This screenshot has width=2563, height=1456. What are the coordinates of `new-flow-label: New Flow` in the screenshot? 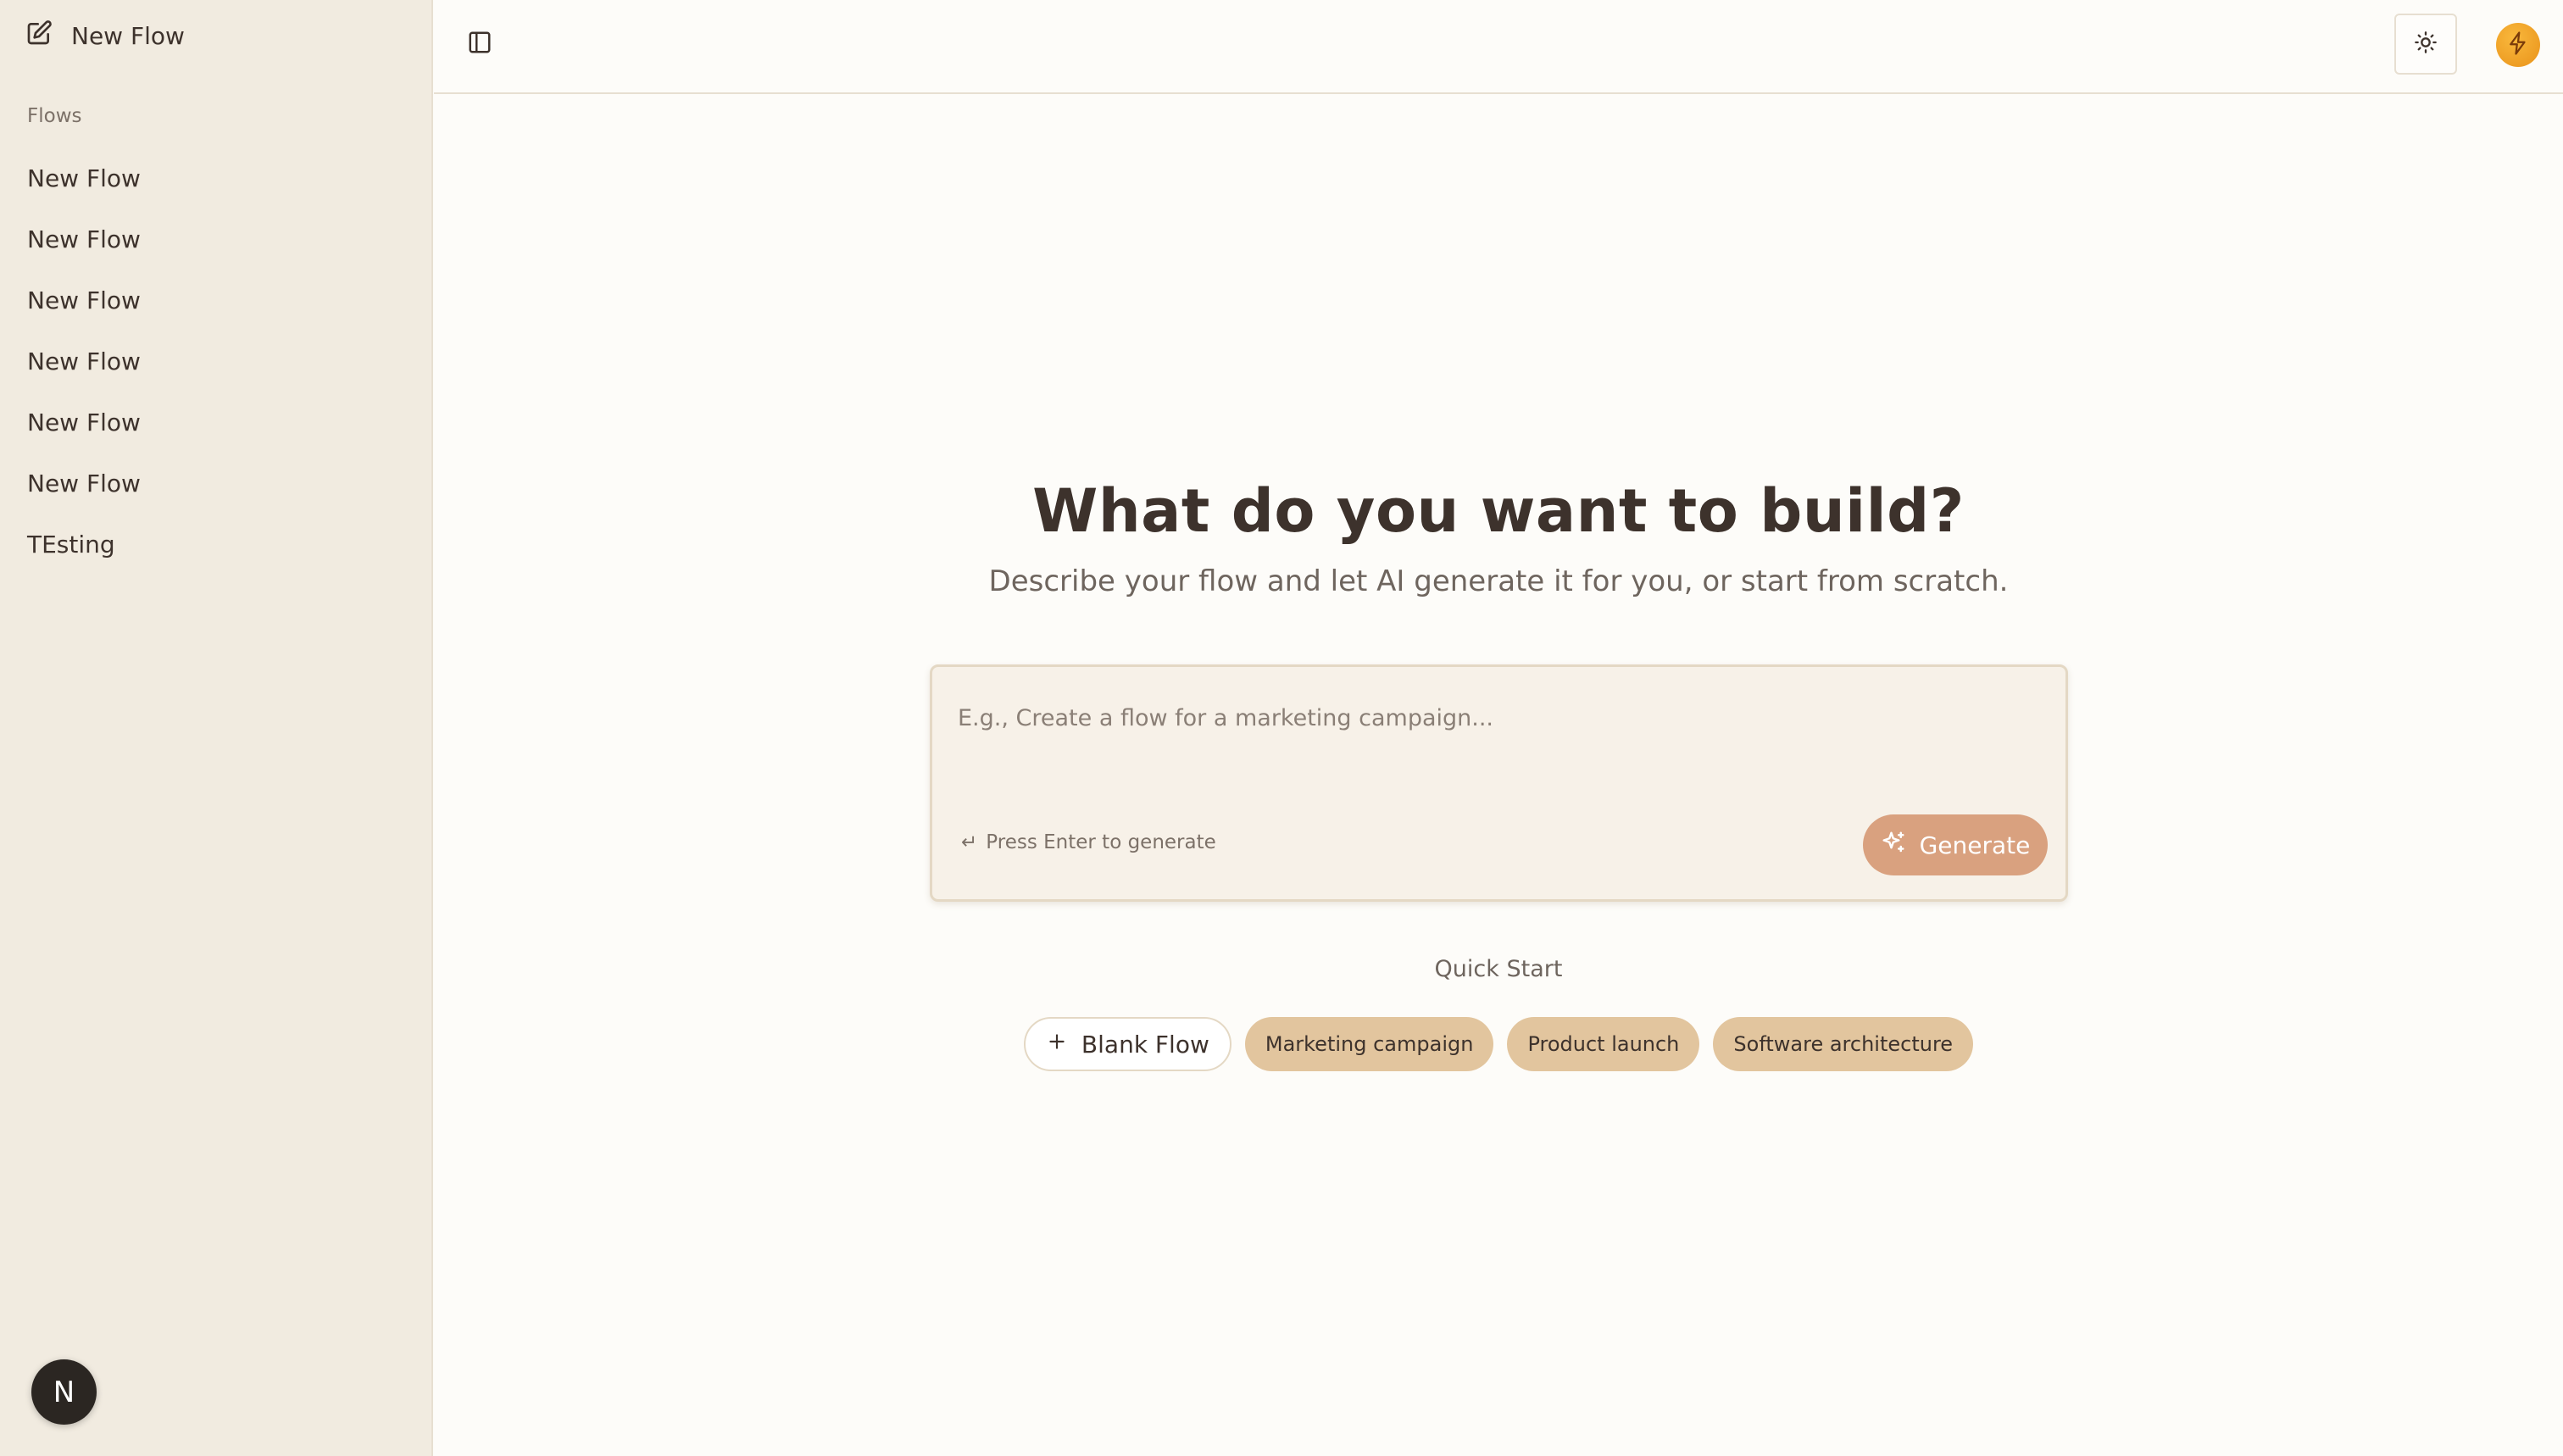 It's located at (128, 36).